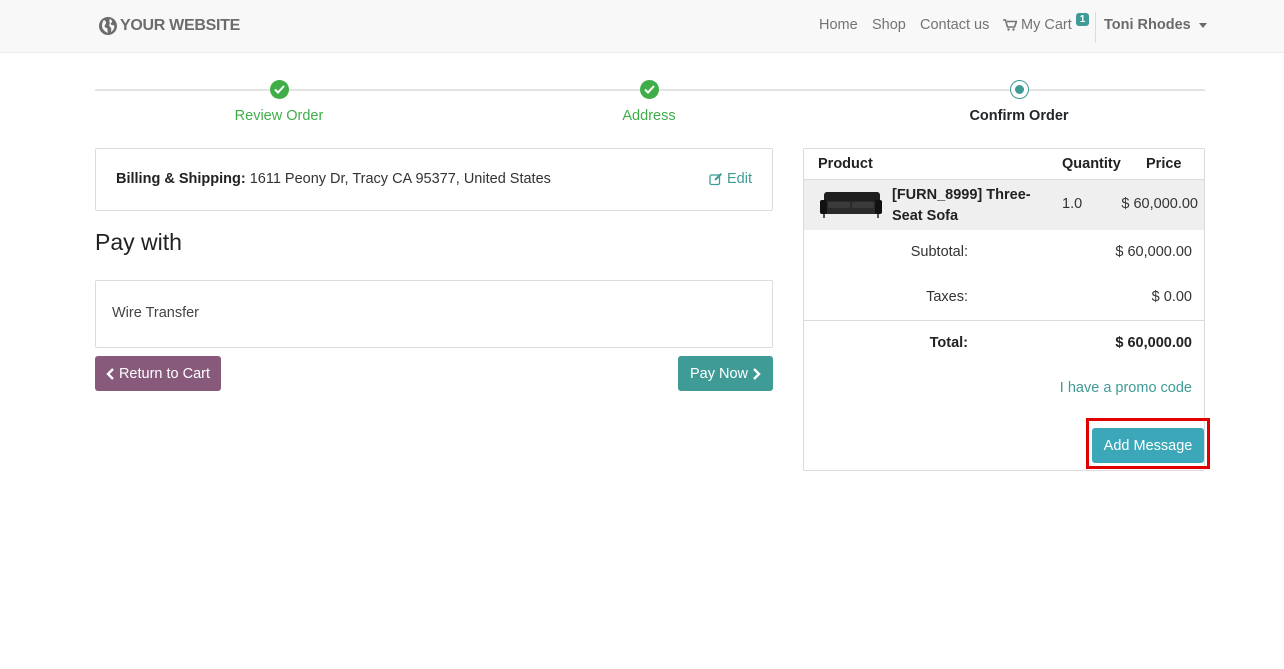 This screenshot has height=669, width=1284. Describe the element at coordinates (1019, 116) in the screenshot. I see `wizard-step-label: Confirm Order` at that location.